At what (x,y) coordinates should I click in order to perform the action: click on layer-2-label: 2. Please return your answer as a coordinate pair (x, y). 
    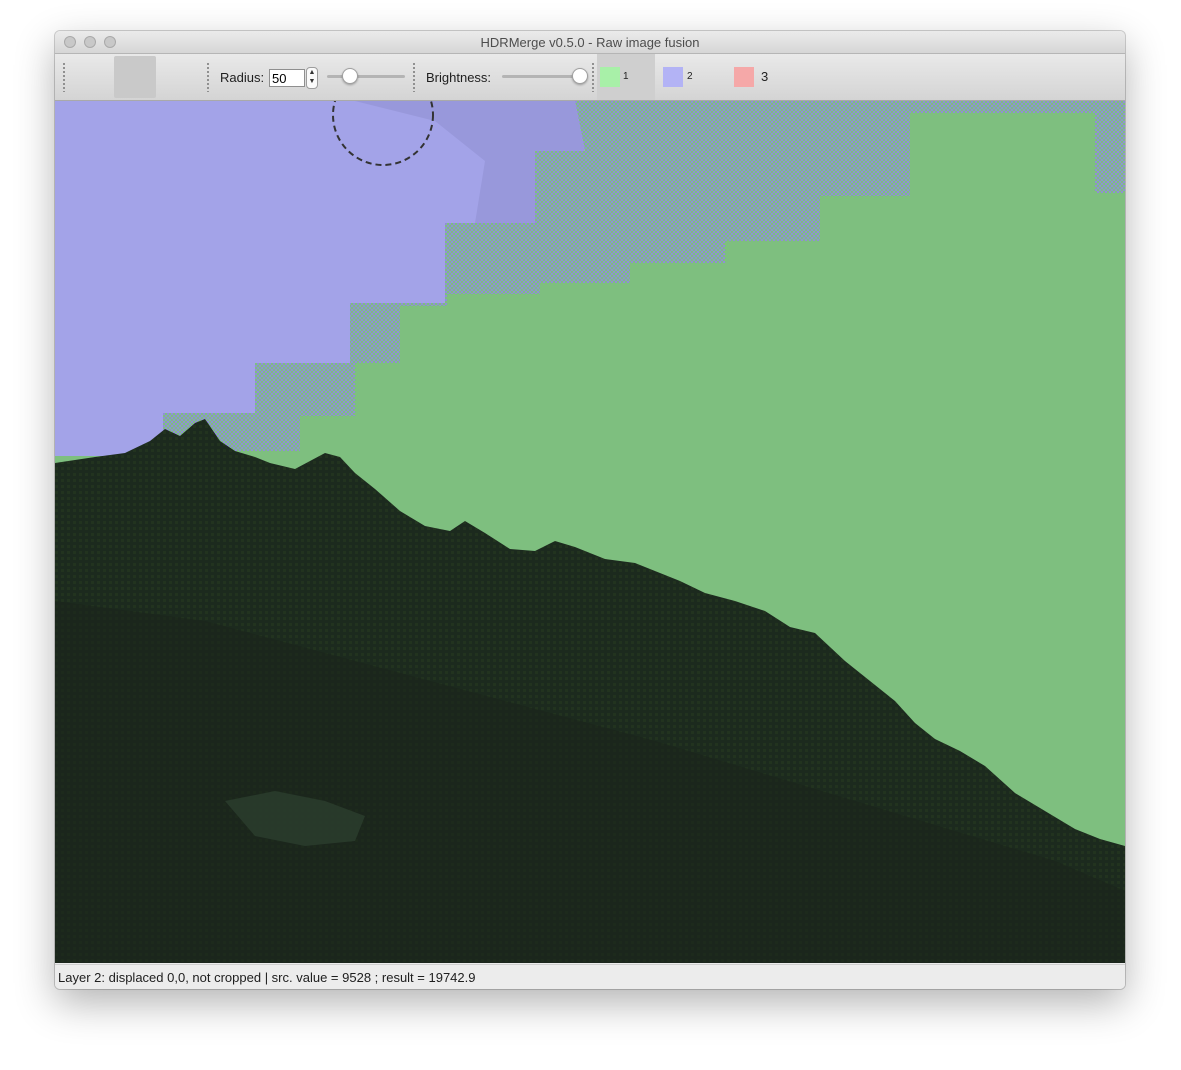
    Looking at the image, I should click on (690, 76).